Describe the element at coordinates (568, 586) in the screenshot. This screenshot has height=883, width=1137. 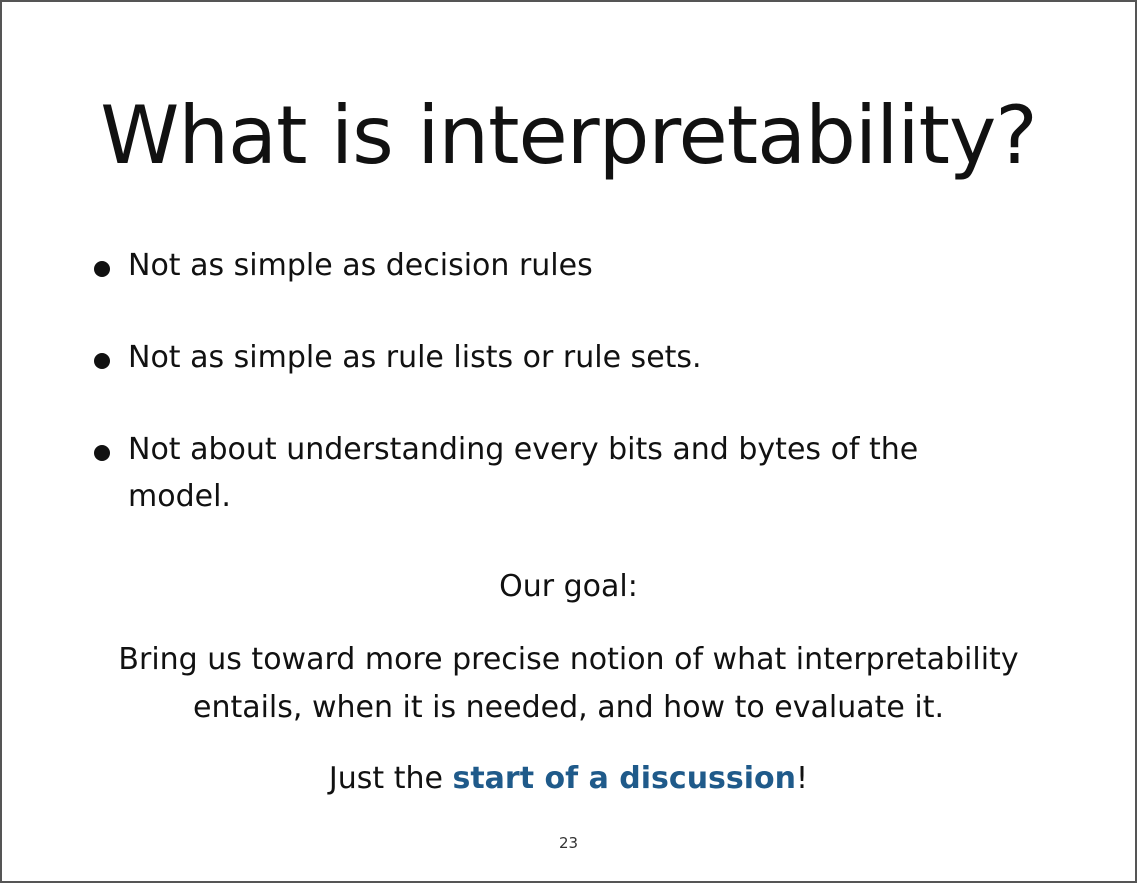
I see `goal-label: Our goal:` at that location.